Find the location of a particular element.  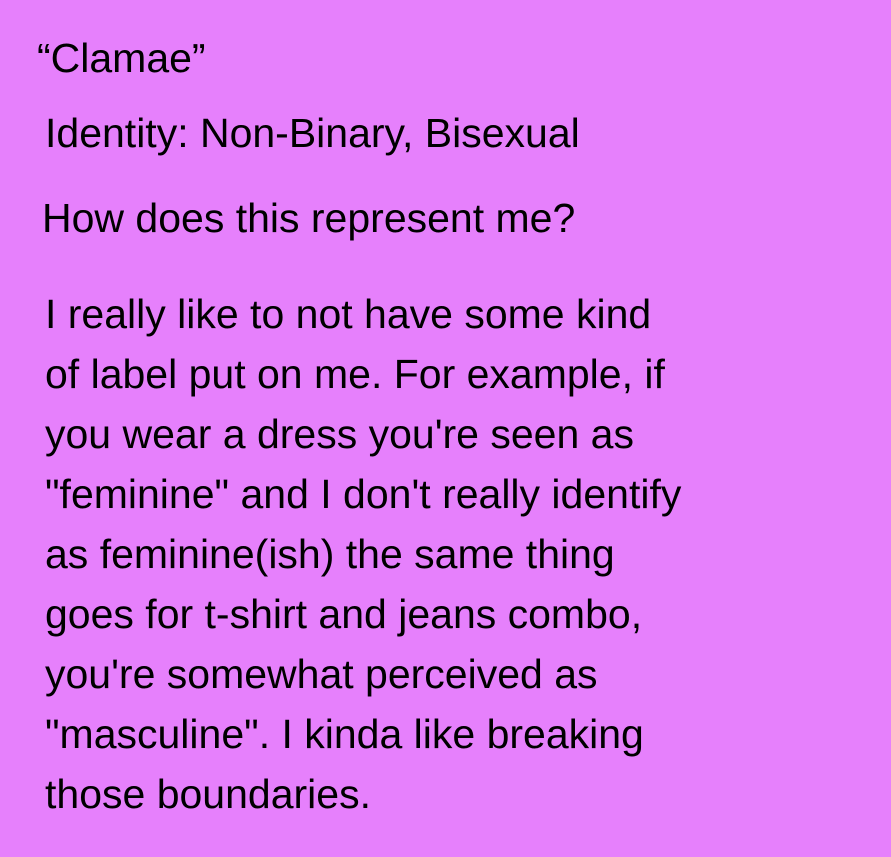

paragraph-line: those boundaries. is located at coordinates (208, 794).